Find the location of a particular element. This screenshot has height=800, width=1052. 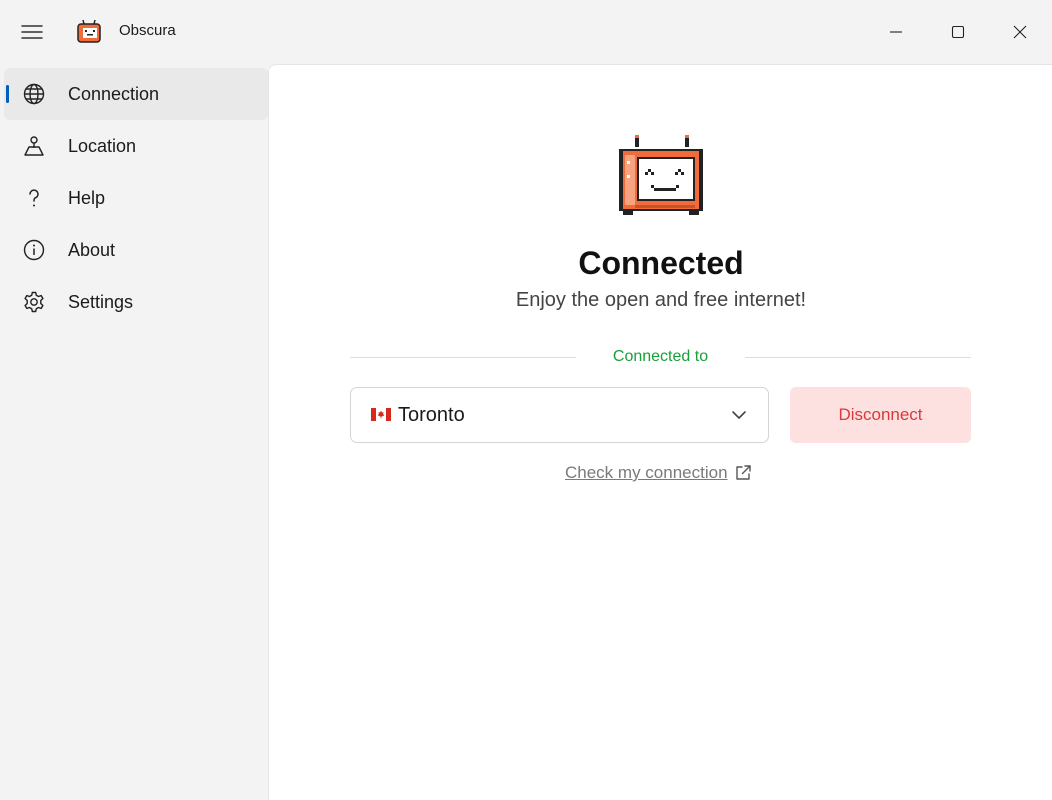

sidebar-item-location: Location is located at coordinates (136, 146).